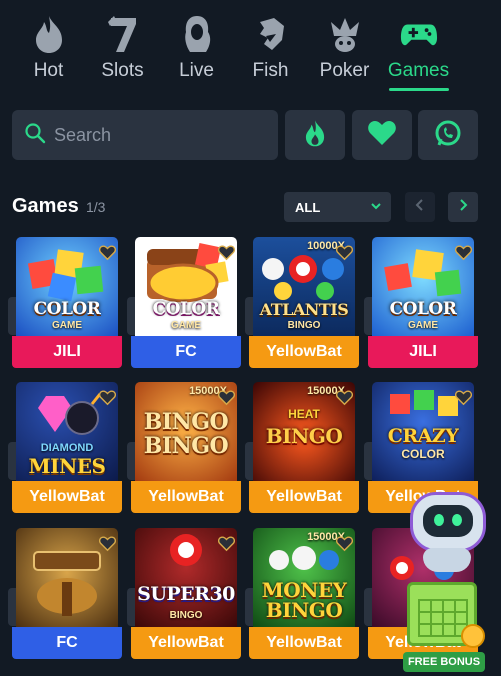 This screenshot has width=501, height=676. I want to click on game-card: FC, so click(65, 593).